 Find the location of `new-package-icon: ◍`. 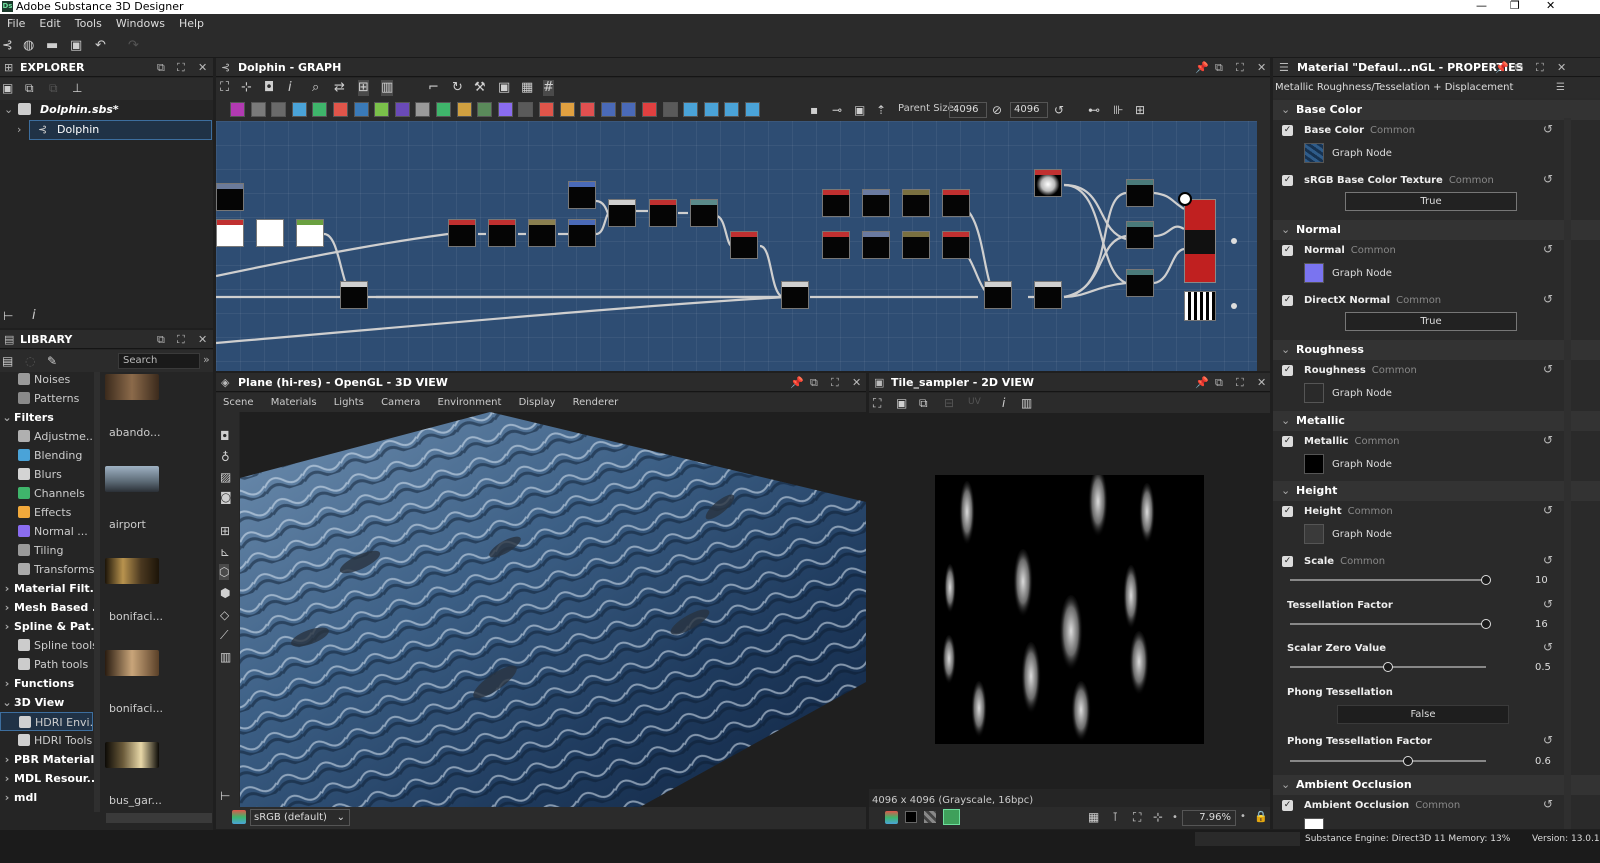

new-package-icon: ◍ is located at coordinates (28, 46).